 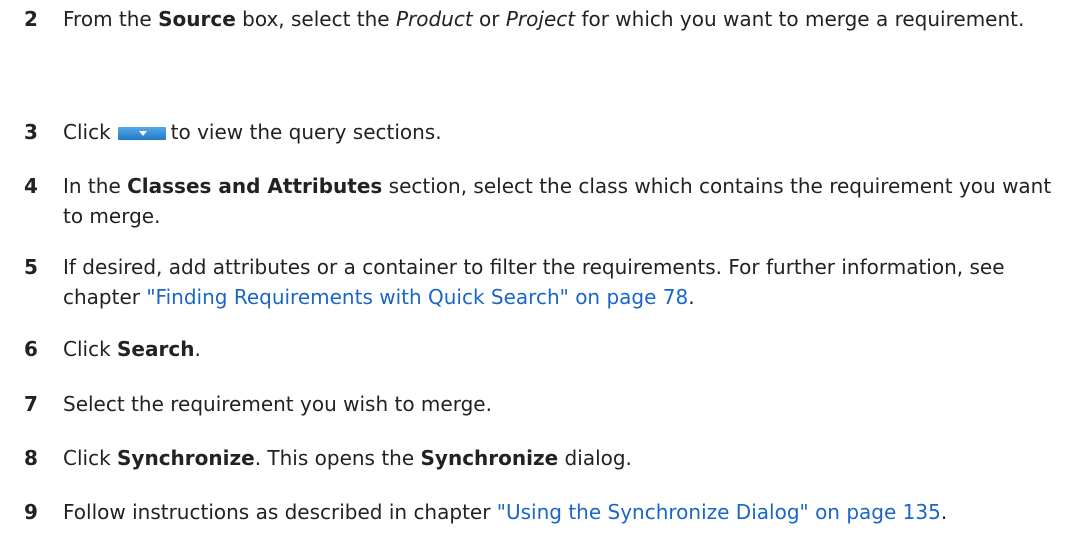 I want to click on step-number: 6, so click(x=31, y=349).